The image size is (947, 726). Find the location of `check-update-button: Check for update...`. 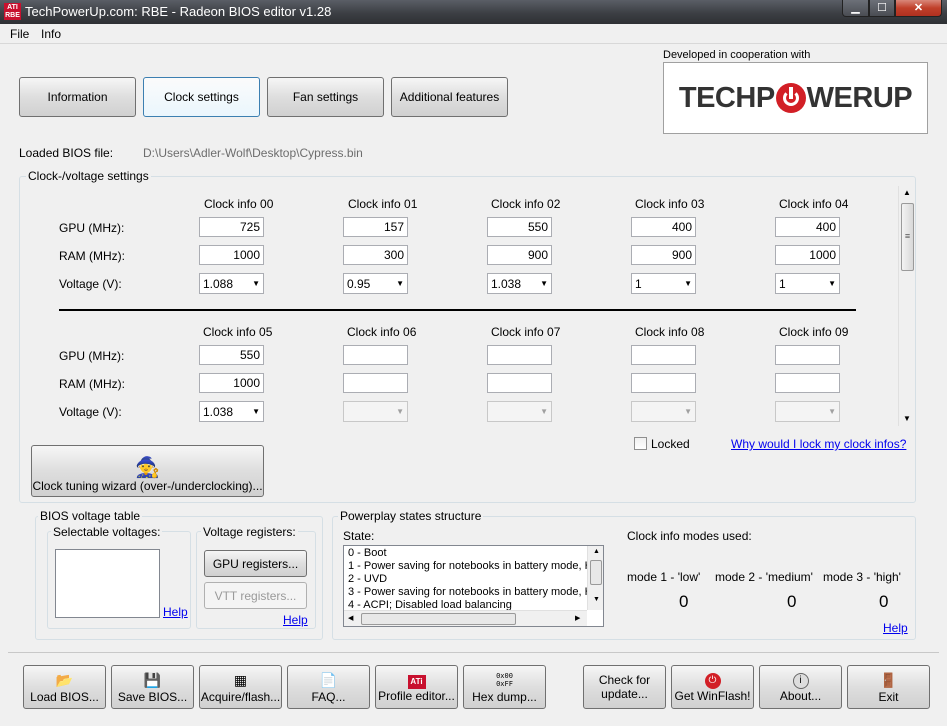

check-update-button: Check for update... is located at coordinates (624, 687).